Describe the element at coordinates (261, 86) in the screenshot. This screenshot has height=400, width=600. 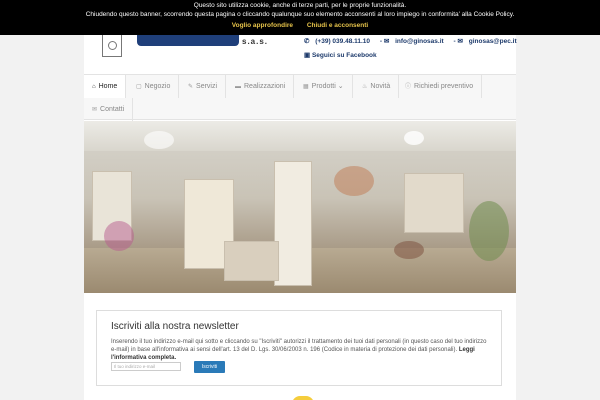
I see `nav-item-realizzazioni: ▬ Realizzazioni` at that location.